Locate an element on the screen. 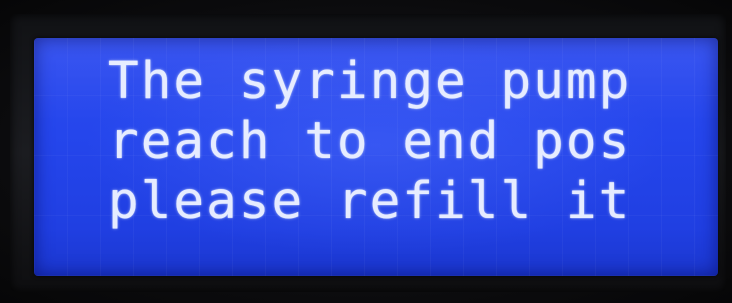 The width and height of the screenshot is (732, 303). lcd-line-1: The syringe pump is located at coordinates (370, 81).